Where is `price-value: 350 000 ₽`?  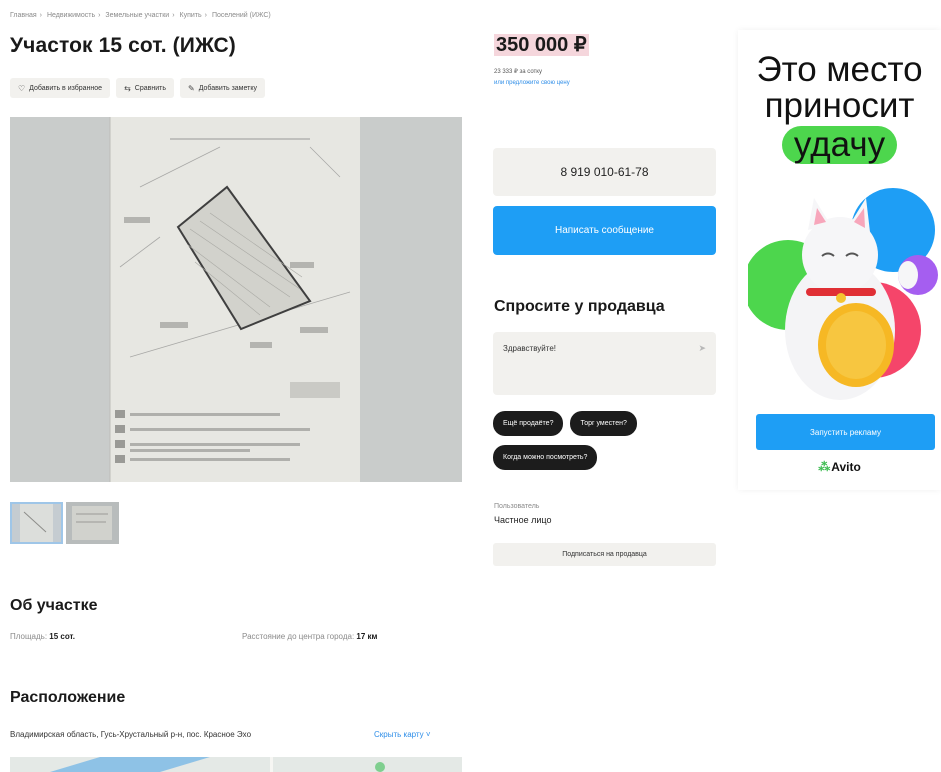
price-value: 350 000 ₽ is located at coordinates (541, 45).